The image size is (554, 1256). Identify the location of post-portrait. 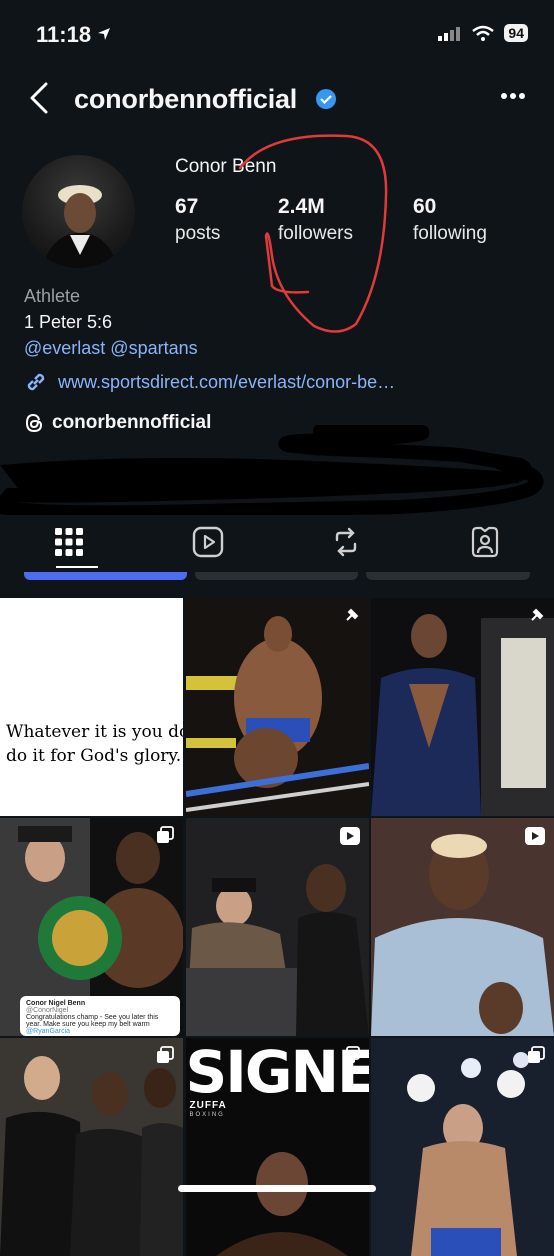
(462, 927).